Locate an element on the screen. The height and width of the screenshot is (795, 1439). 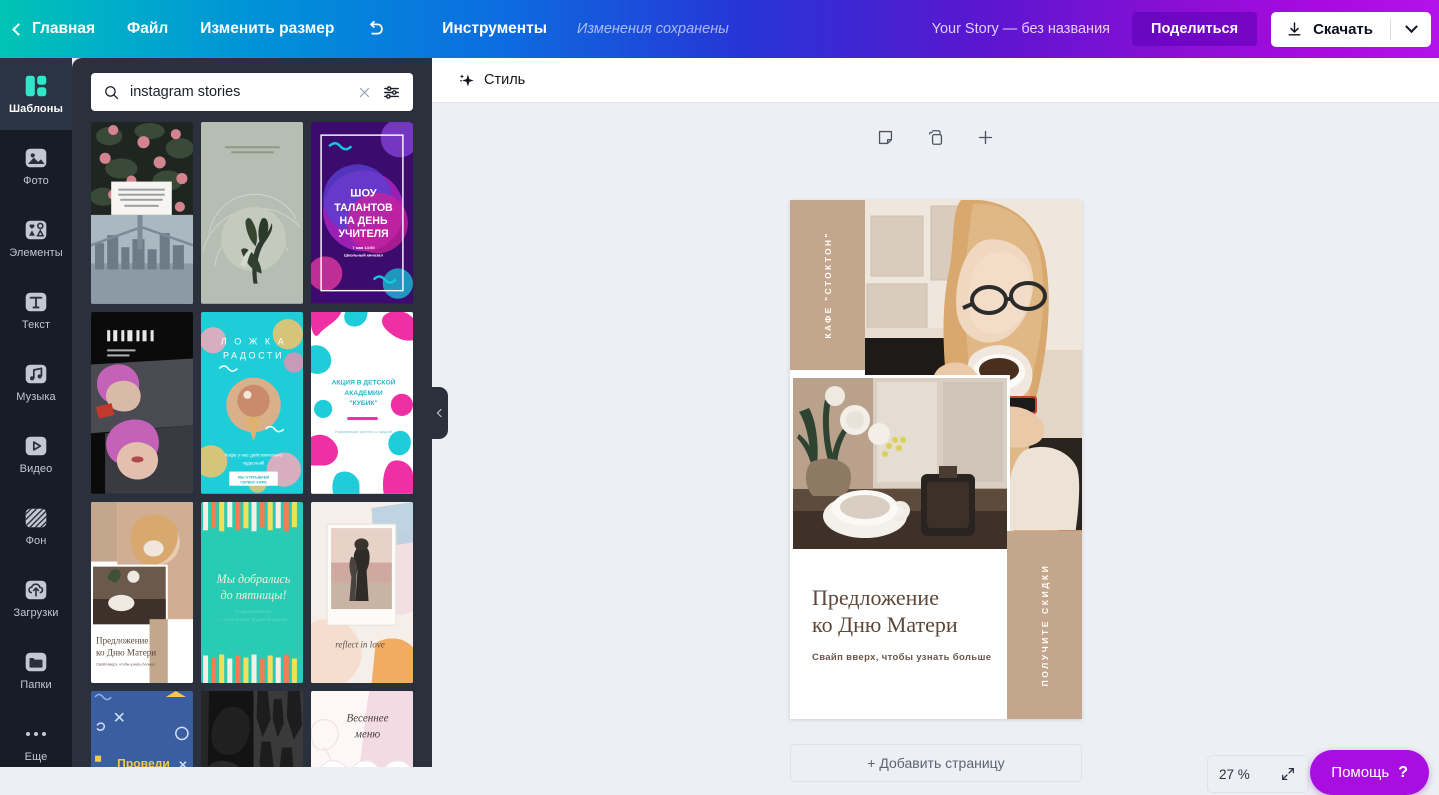
sidebar-item-elements: Элементы is located at coordinates (36, 238).